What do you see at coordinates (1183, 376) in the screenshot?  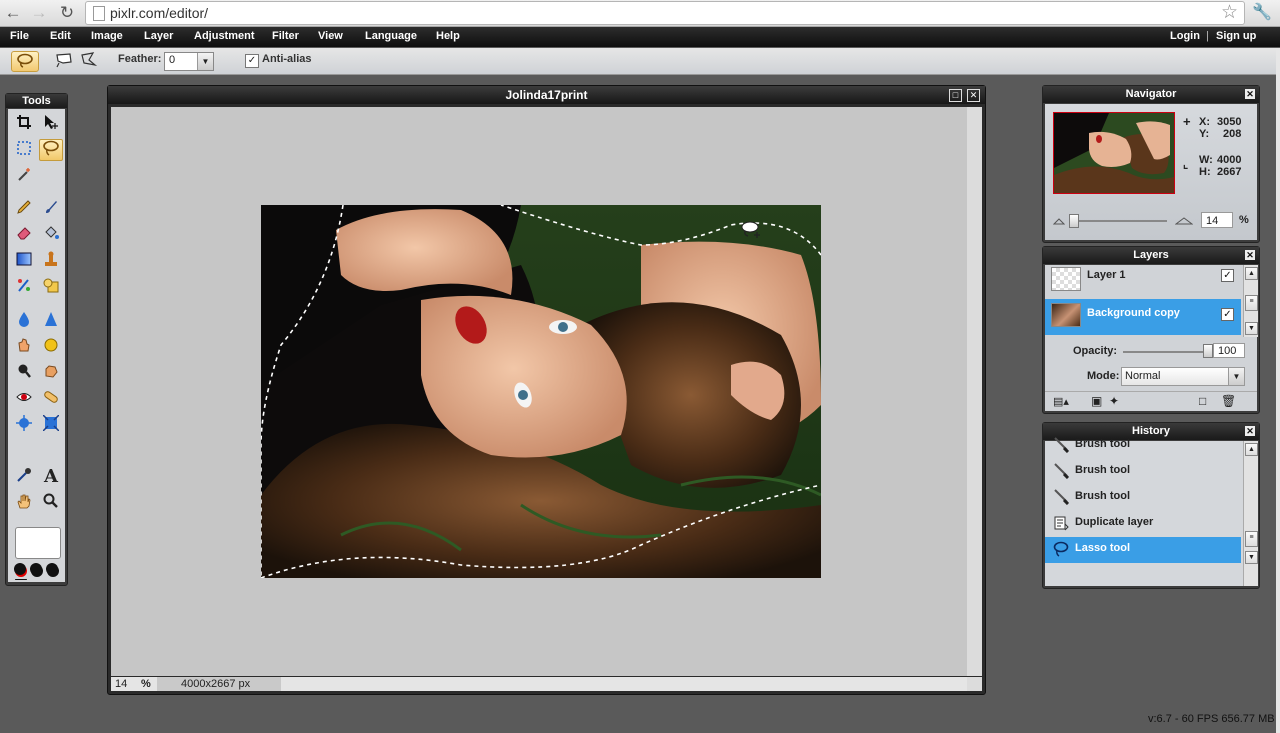 I see `blend-mode-dropdown: Normal ▼` at bounding box center [1183, 376].